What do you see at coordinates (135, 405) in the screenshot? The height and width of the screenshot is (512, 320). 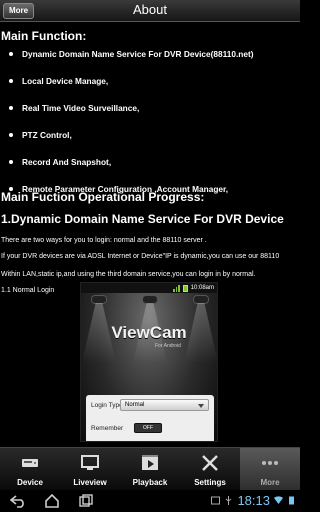 I see `login-type-value: Normal` at bounding box center [135, 405].